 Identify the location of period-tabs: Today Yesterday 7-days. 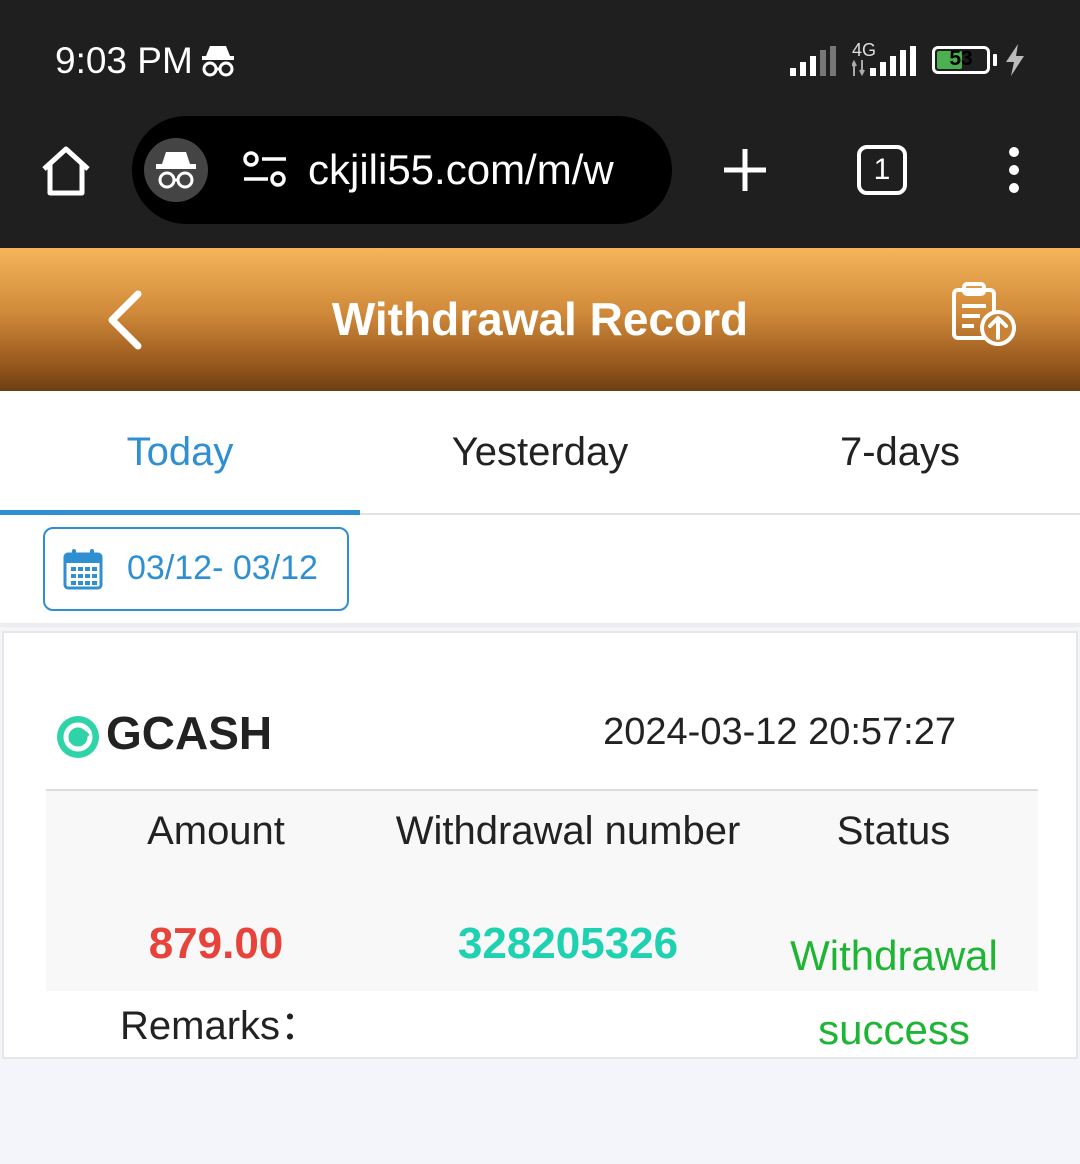
(540, 453).